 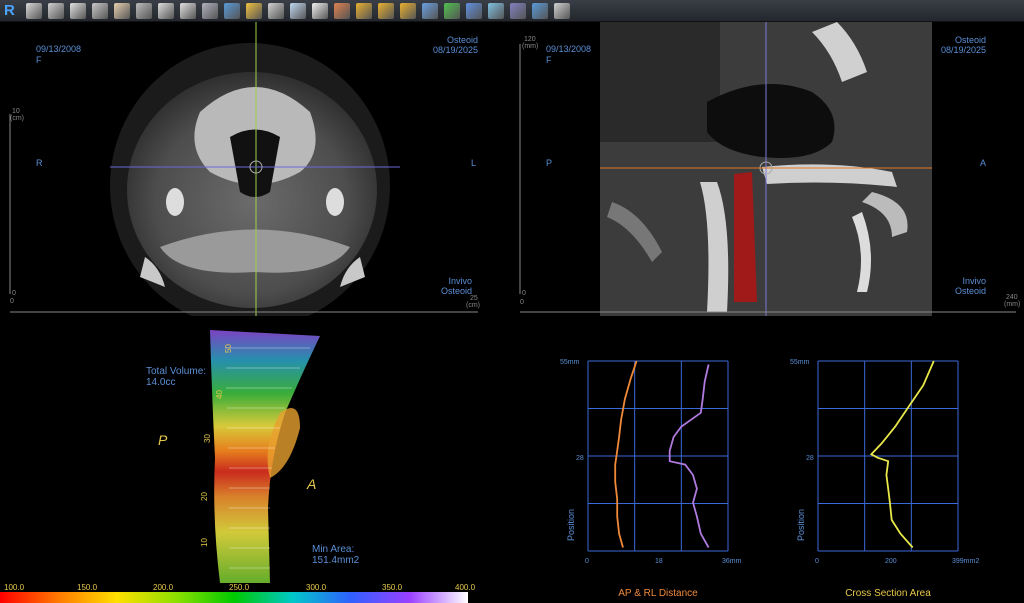 I want to click on layers-icon, so click(x=298, y=10).